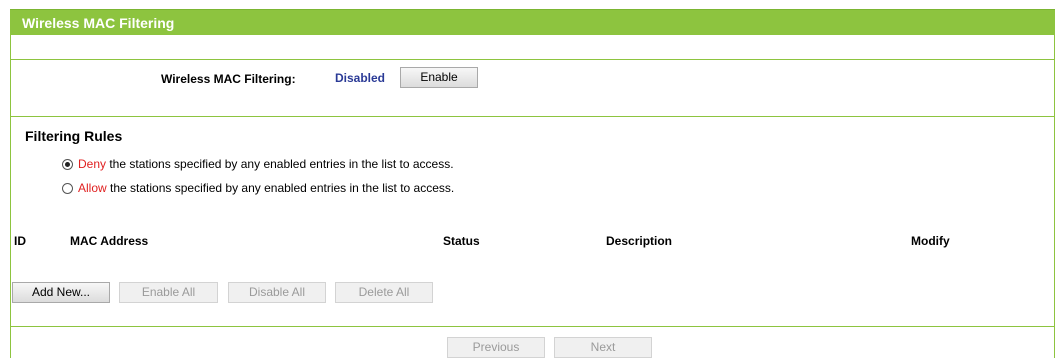 The width and height of the screenshot is (1056, 358). Describe the element at coordinates (277, 292) in the screenshot. I see `disable-all-button: Disable All` at that location.